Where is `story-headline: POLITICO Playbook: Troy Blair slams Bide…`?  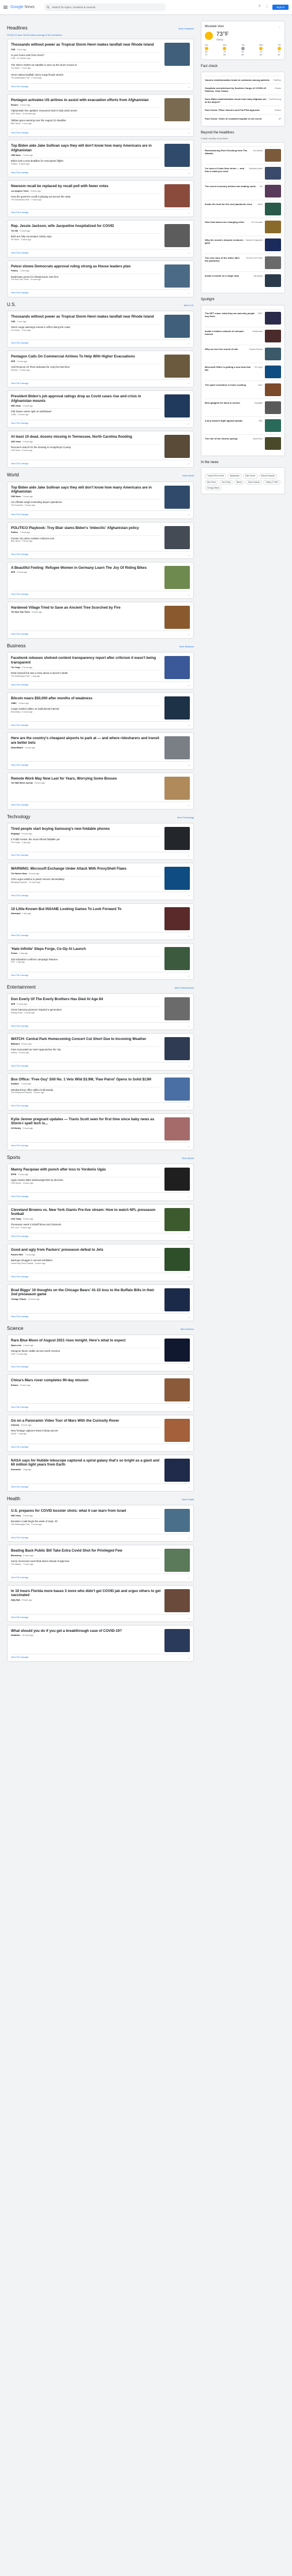
story-headline: POLITICO Playbook: Troy Blair slams Bide… is located at coordinates (86, 528).